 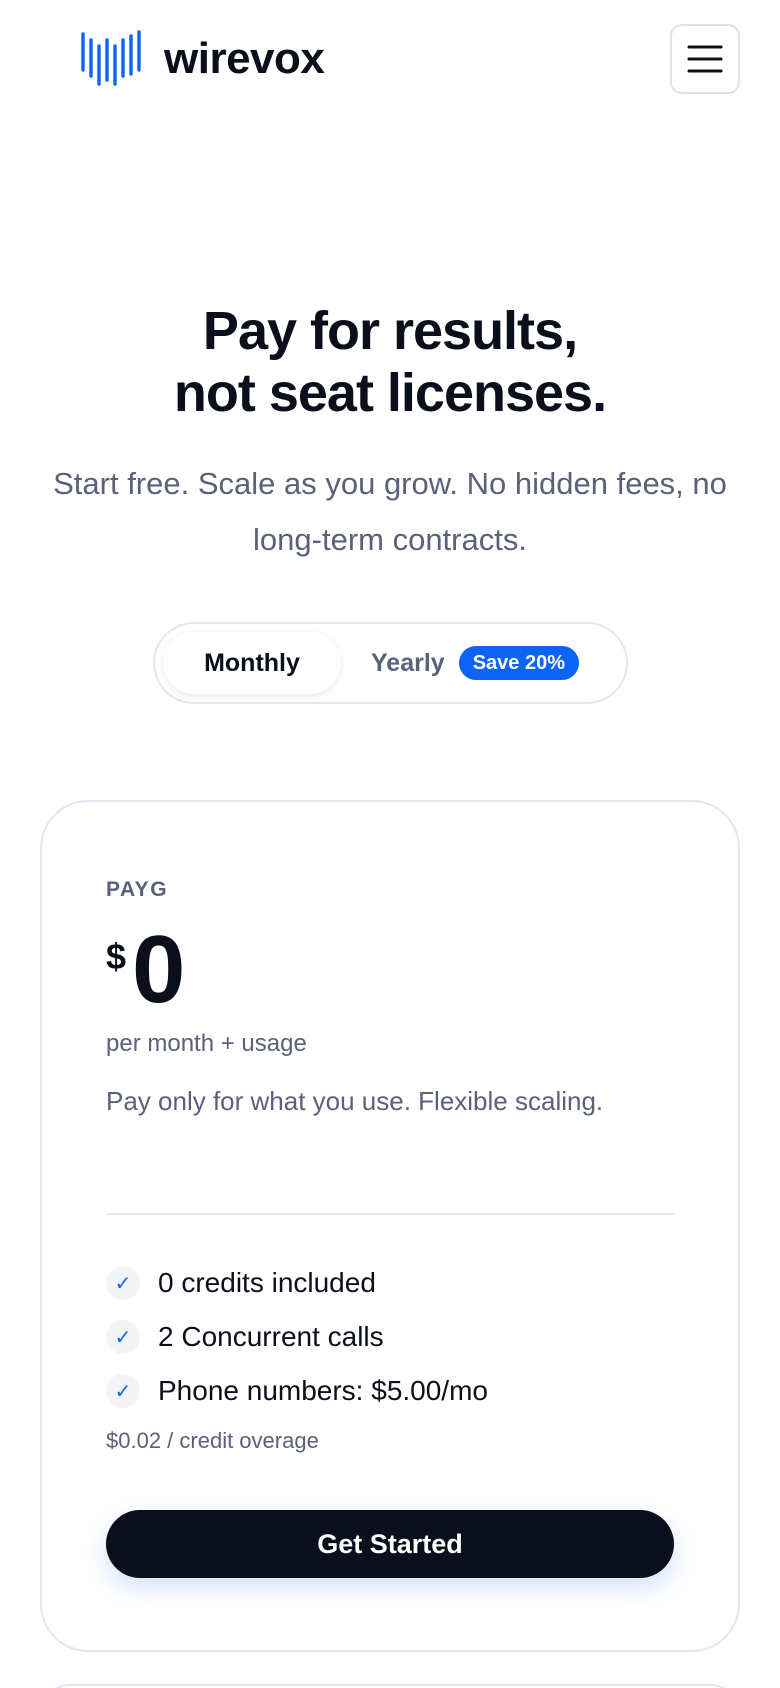 What do you see at coordinates (137, 889) in the screenshot?
I see `plan-name: PAYG` at bounding box center [137, 889].